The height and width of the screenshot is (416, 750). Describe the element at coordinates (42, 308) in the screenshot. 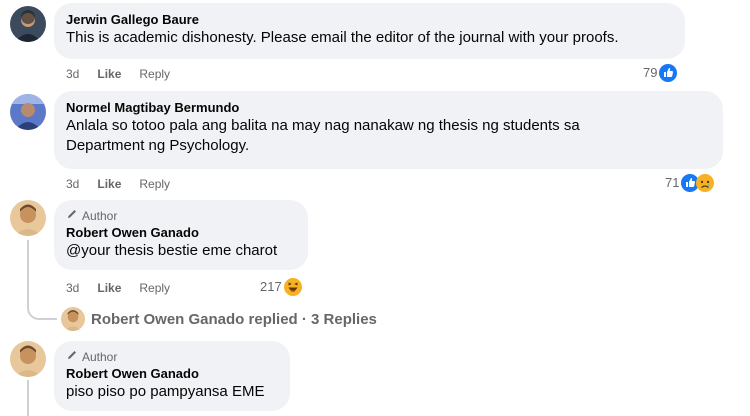

I see `thread-connector-curve` at that location.